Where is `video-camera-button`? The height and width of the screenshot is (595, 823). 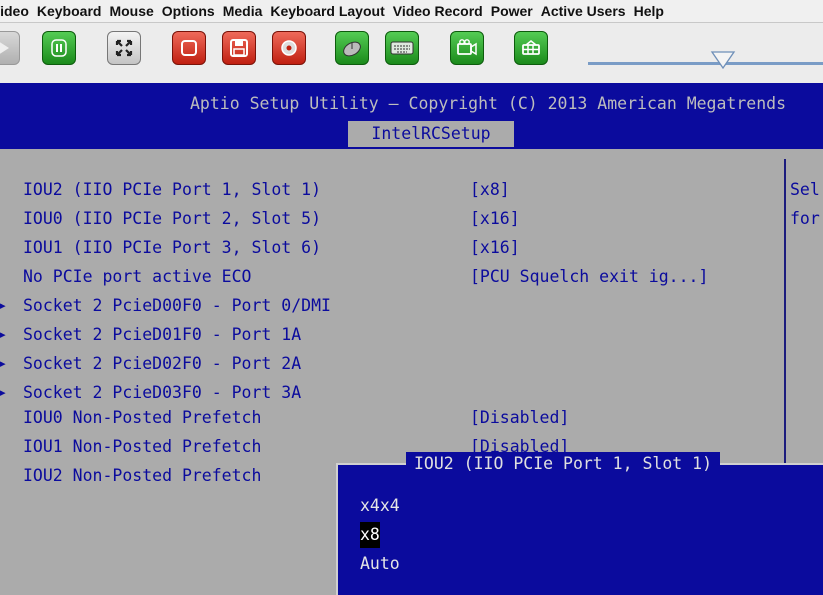 video-camera-button is located at coordinates (467, 48).